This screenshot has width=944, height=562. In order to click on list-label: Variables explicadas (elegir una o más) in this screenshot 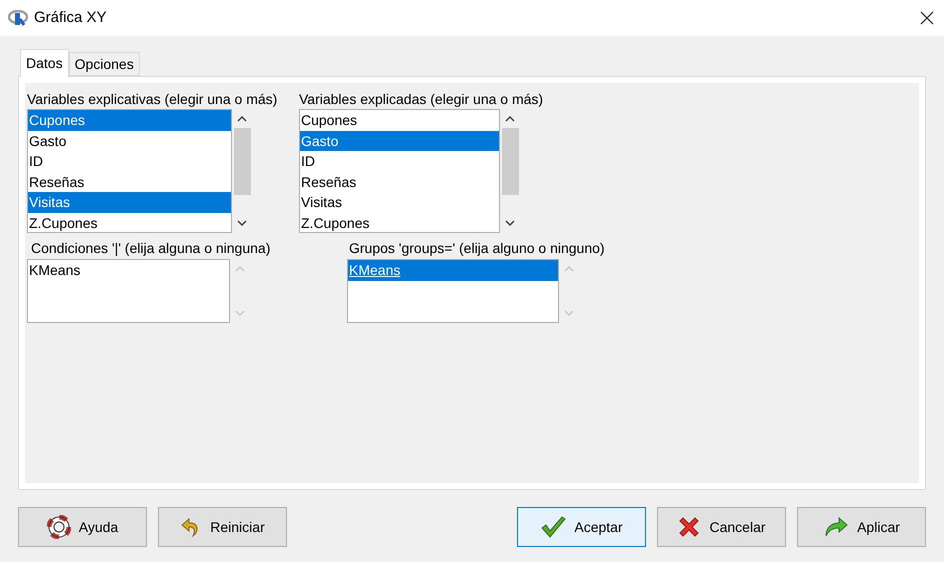, I will do `click(421, 99)`.